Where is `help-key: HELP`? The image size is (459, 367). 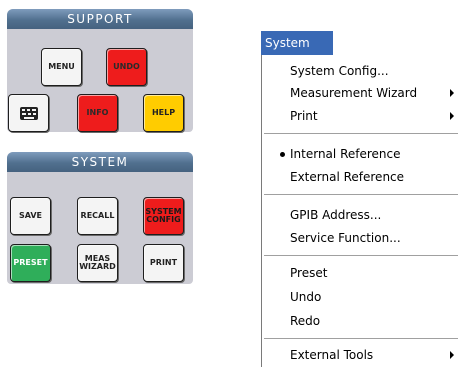
help-key: HELP is located at coordinates (163, 113).